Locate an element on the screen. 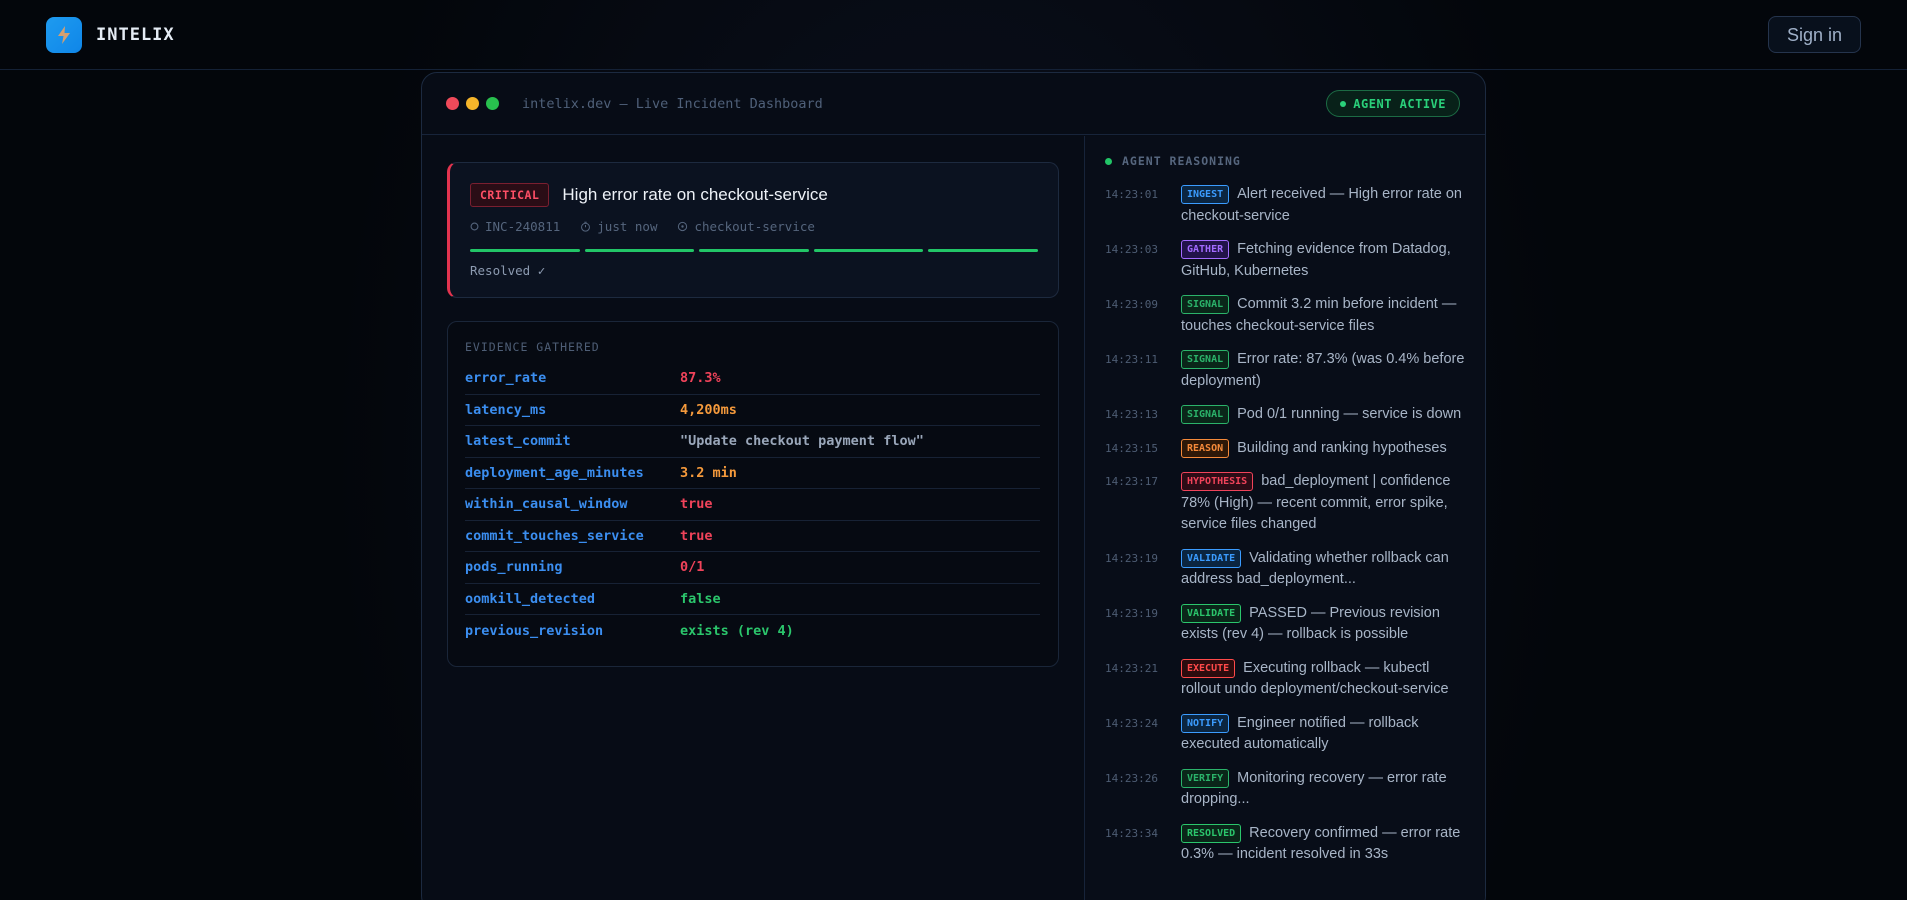 This screenshot has height=900, width=1907. evidence-value: 87.3% is located at coordinates (700, 378).